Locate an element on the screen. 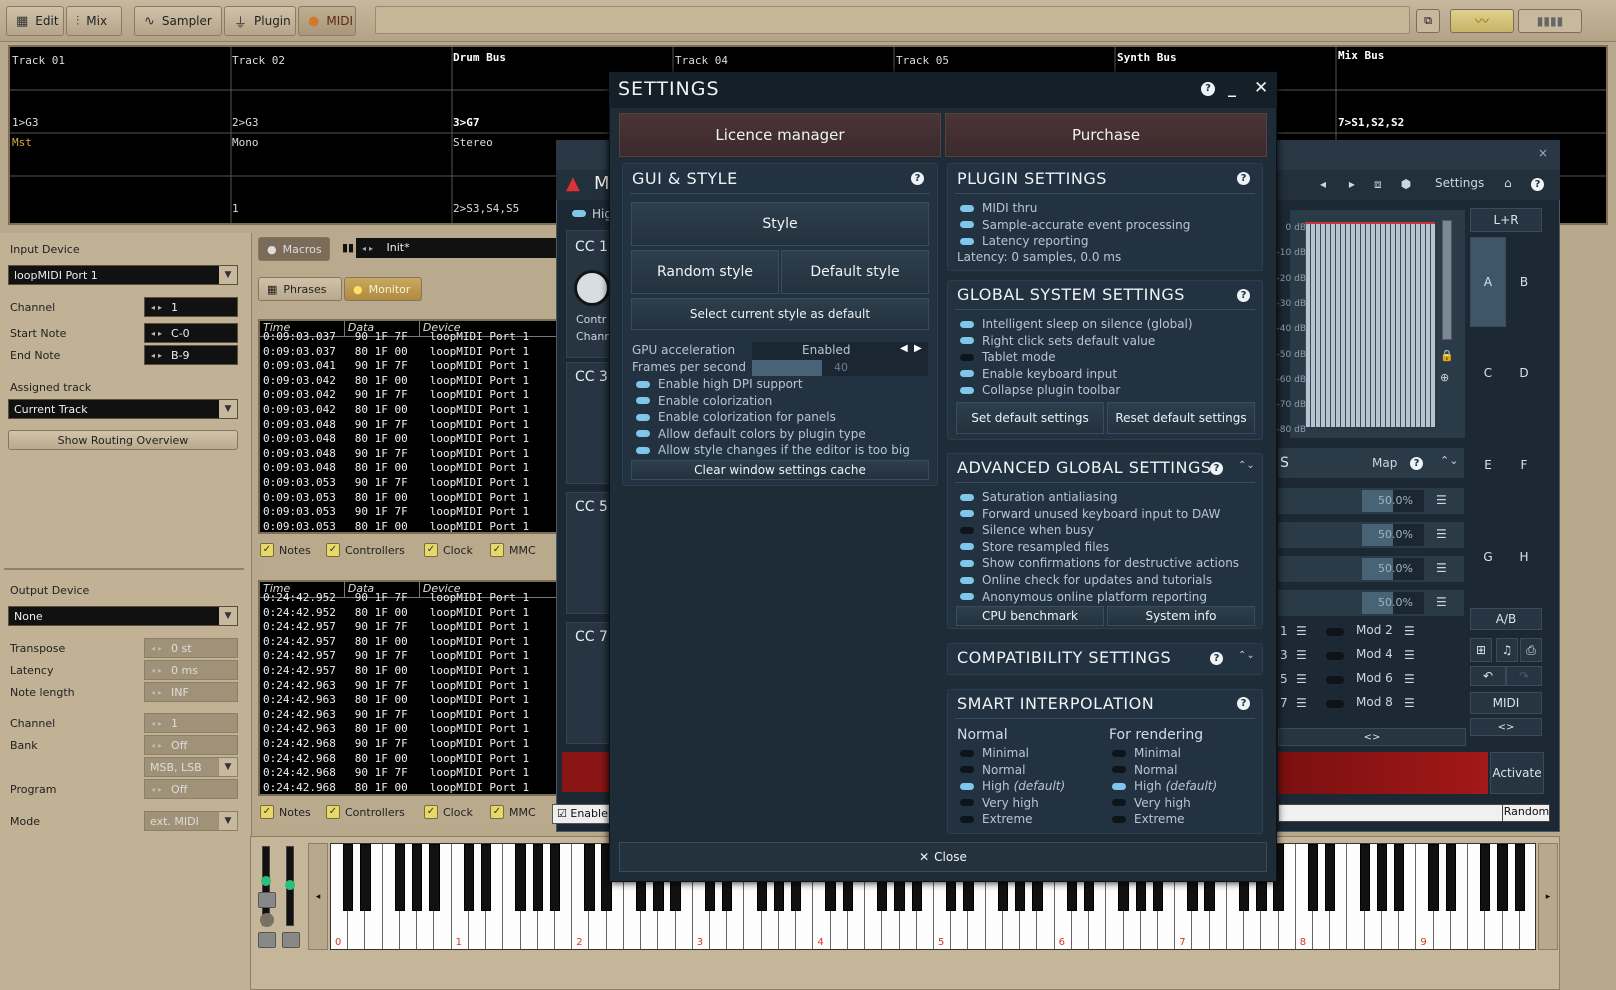  option-toggle: Extreme is located at coordinates (996, 819).